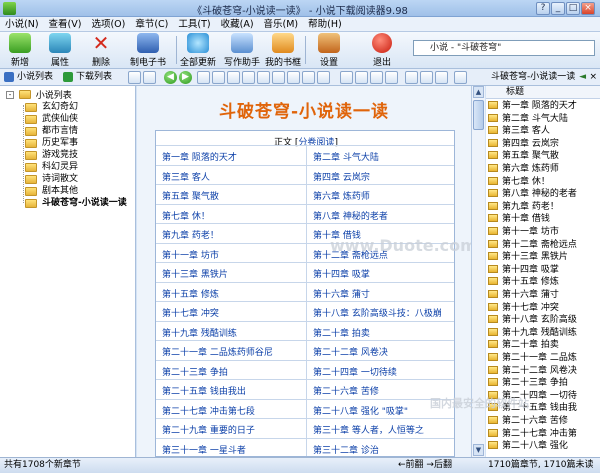  Describe the element at coordinates (558, 8) in the screenshot. I see `minimize-button: _` at that location.